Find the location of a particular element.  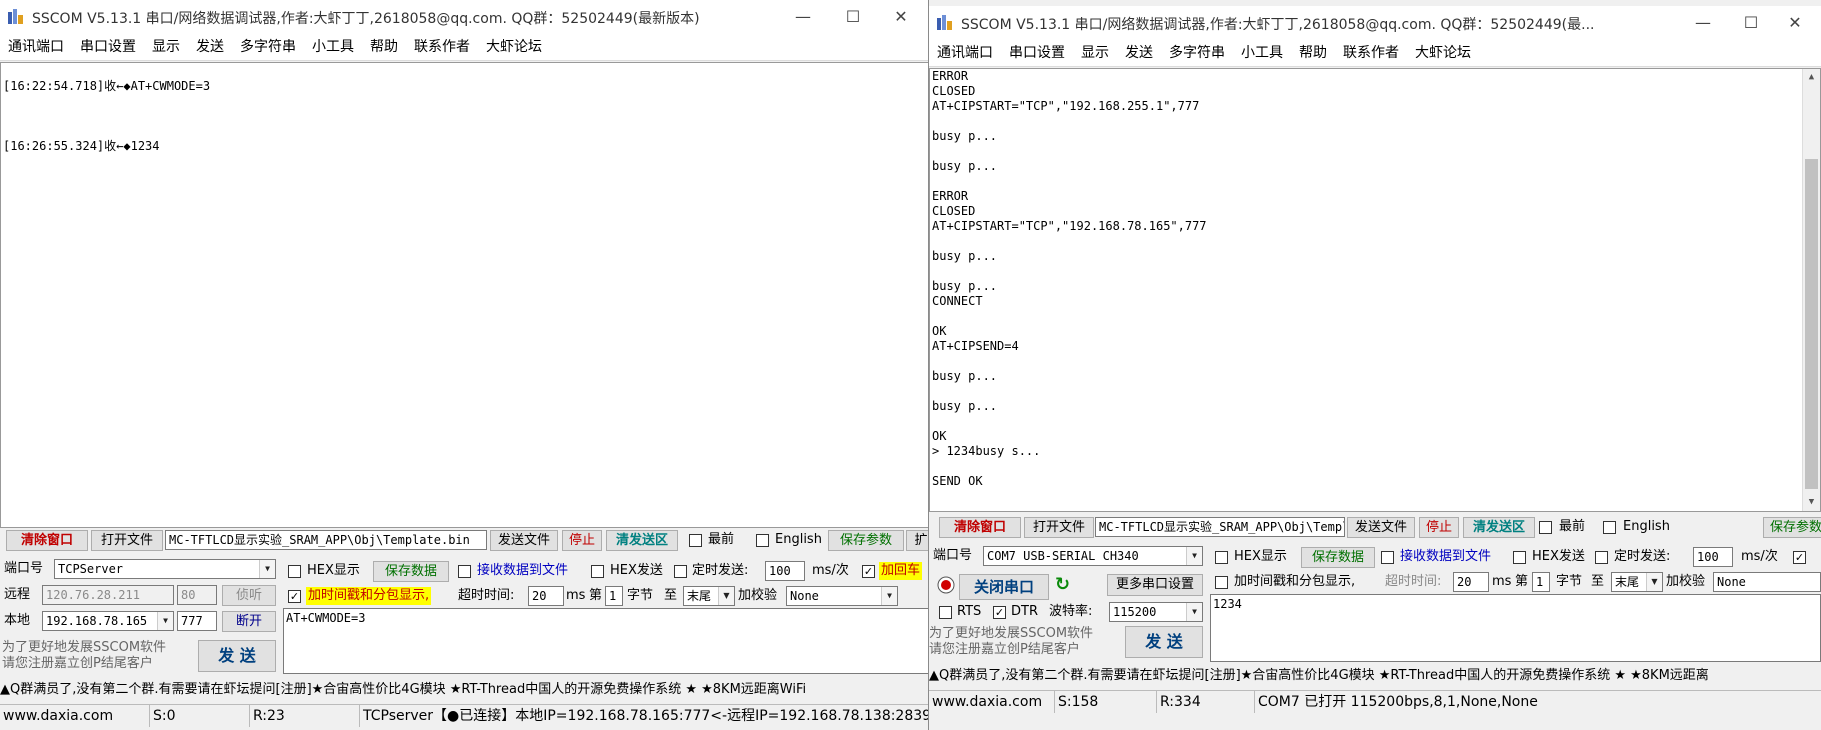

disconnect-button: 断开 is located at coordinates (249, 621).